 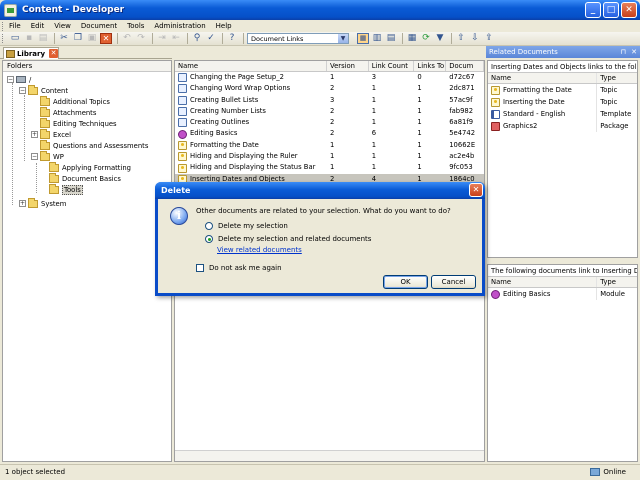 What do you see at coordinates (562, 114) in the screenshot?
I see `related-row: Standard - English Template` at bounding box center [562, 114].